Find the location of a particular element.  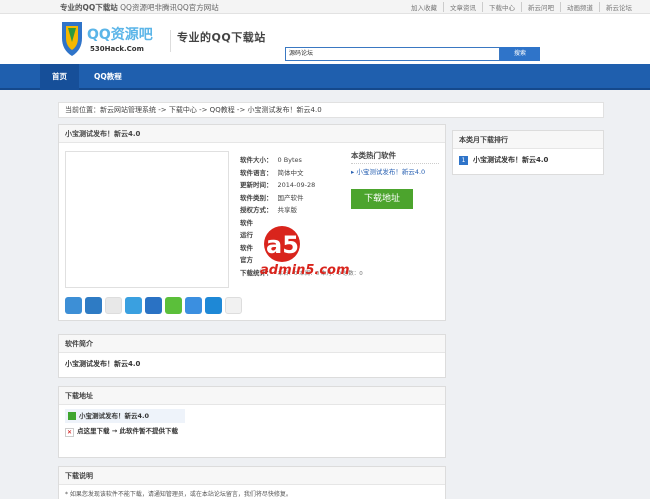

monthly-ranking-panel: 本类月下载排行 1 小宝测试发布！新云4.0 is located at coordinates (528, 152).